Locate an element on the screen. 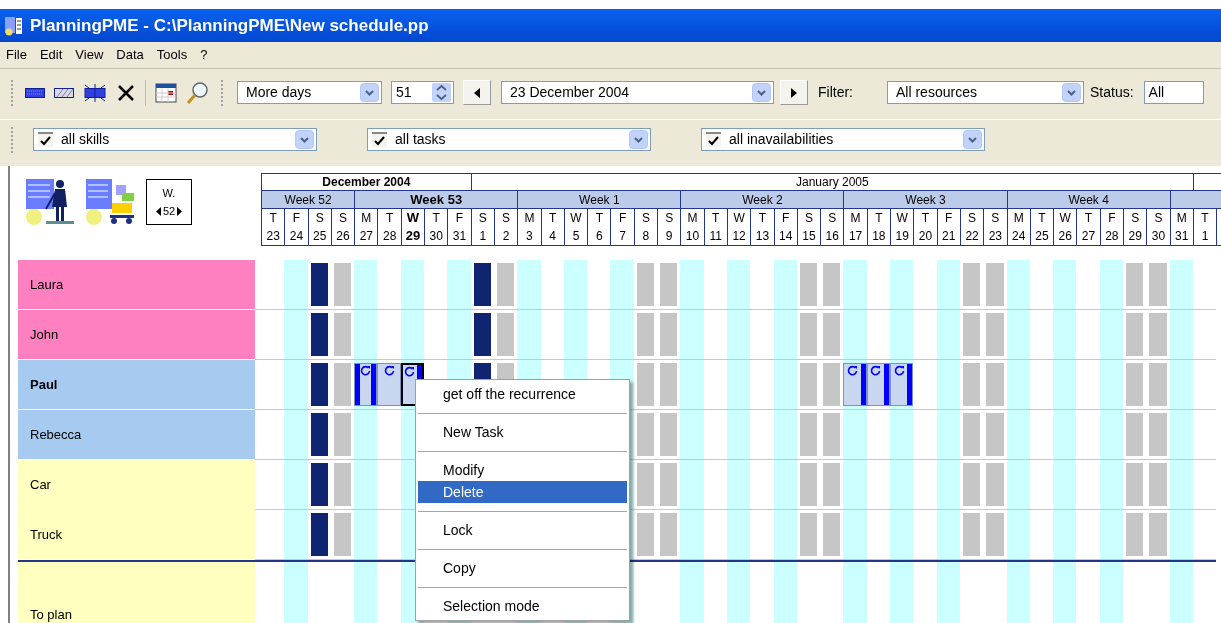 Image resolution: width=1221 pixels, height=623 pixels. view-mode-dropdown: More days is located at coordinates (309, 93).